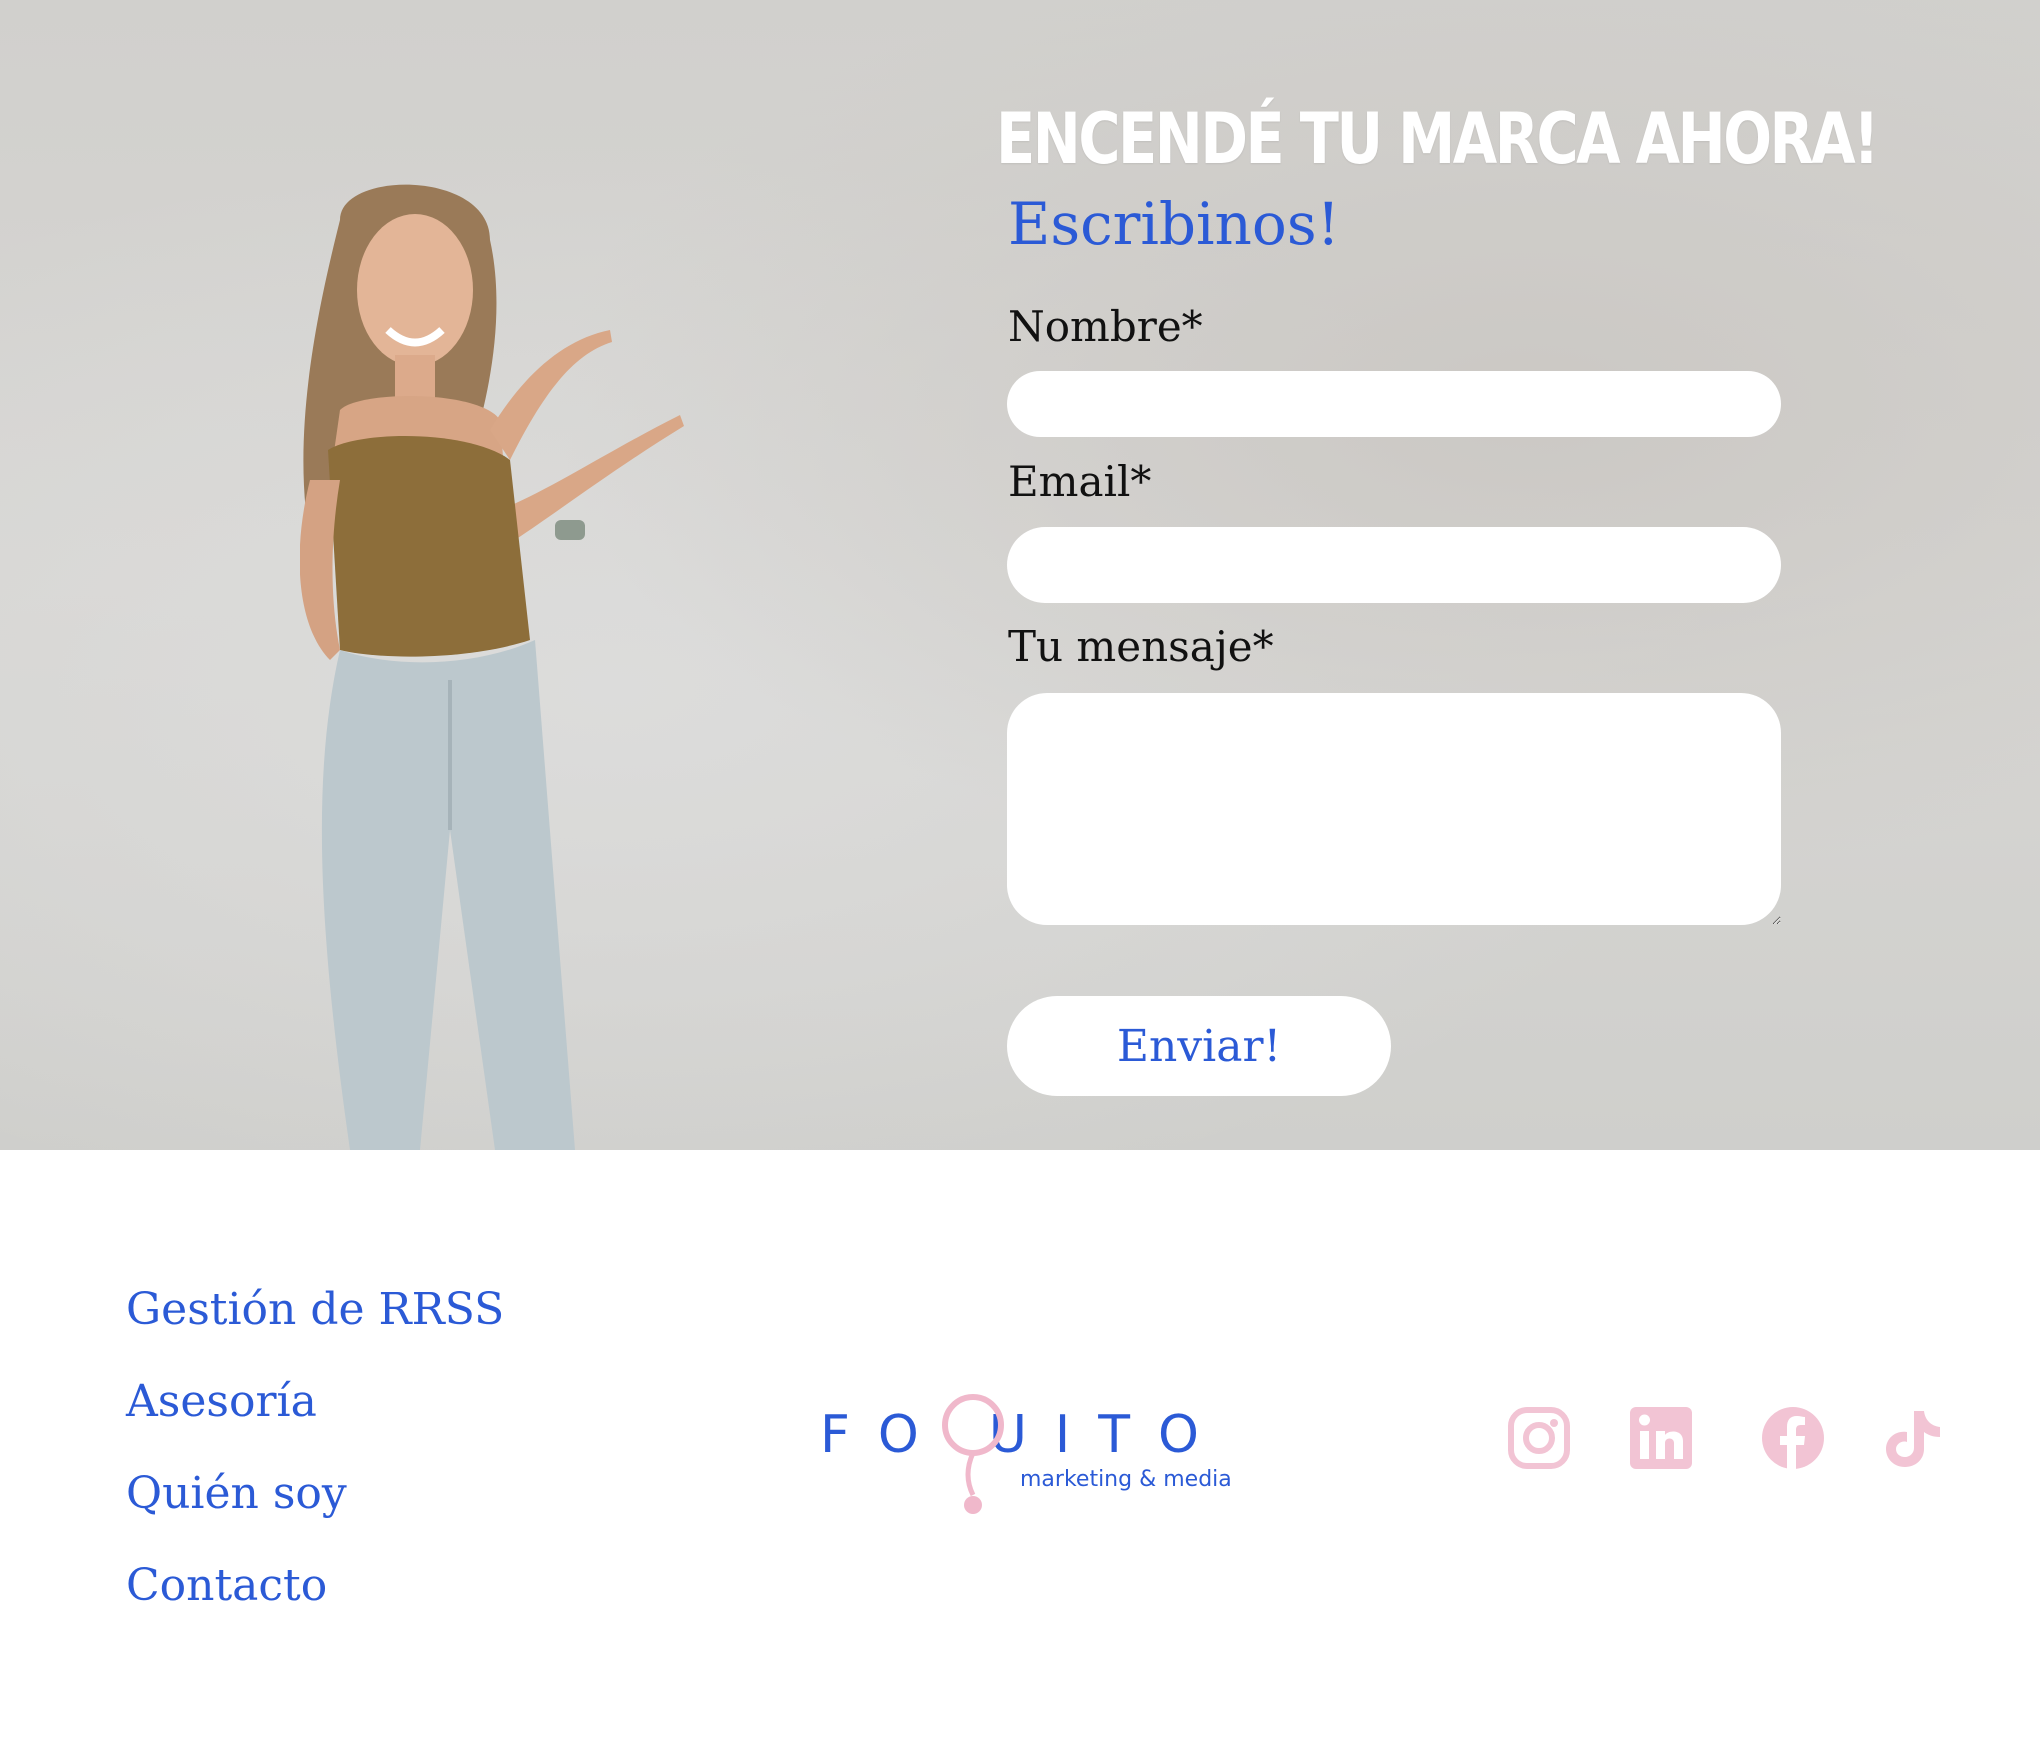 This screenshot has height=1737, width=2040. I want to click on footer-link-asesoria: Asesoría, so click(315, 1418).